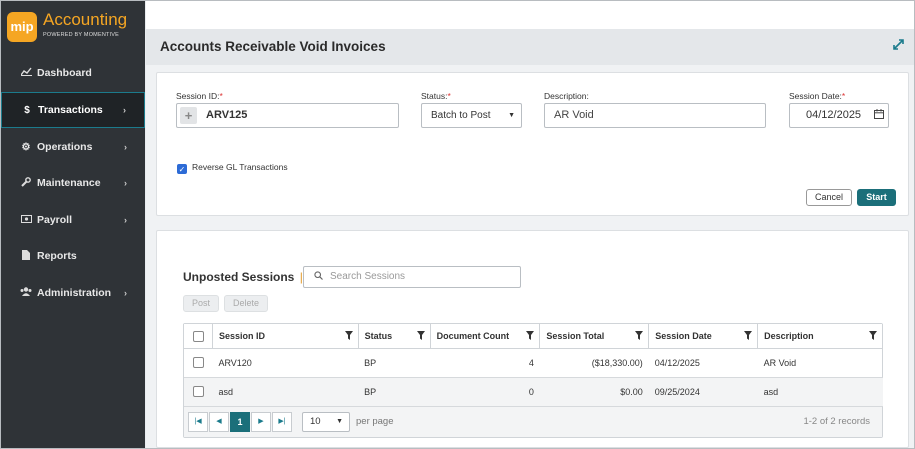  What do you see at coordinates (26, 183) in the screenshot?
I see `wrench-icon` at bounding box center [26, 183].